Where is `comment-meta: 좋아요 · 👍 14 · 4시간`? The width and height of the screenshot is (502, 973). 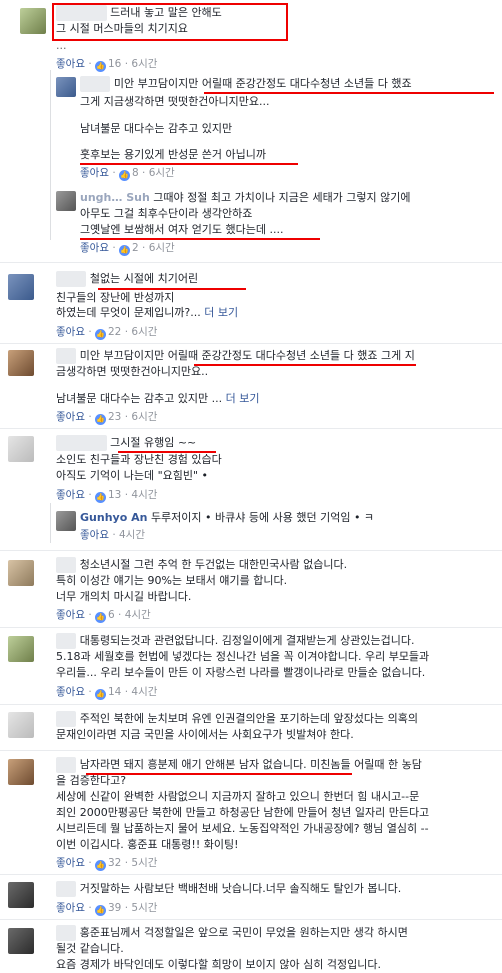
comment-meta: 좋아요 · 👍 14 · 4시간 is located at coordinates (107, 693).